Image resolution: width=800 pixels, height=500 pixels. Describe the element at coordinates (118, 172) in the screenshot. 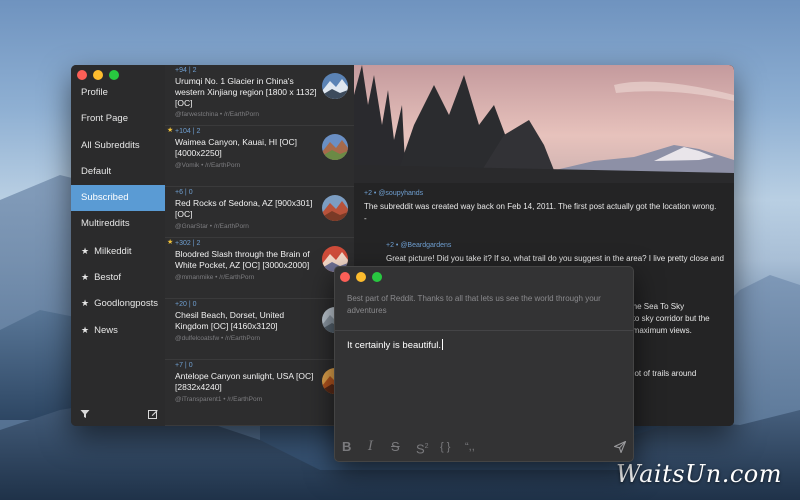

I see `sidebar-item-default: Default` at that location.